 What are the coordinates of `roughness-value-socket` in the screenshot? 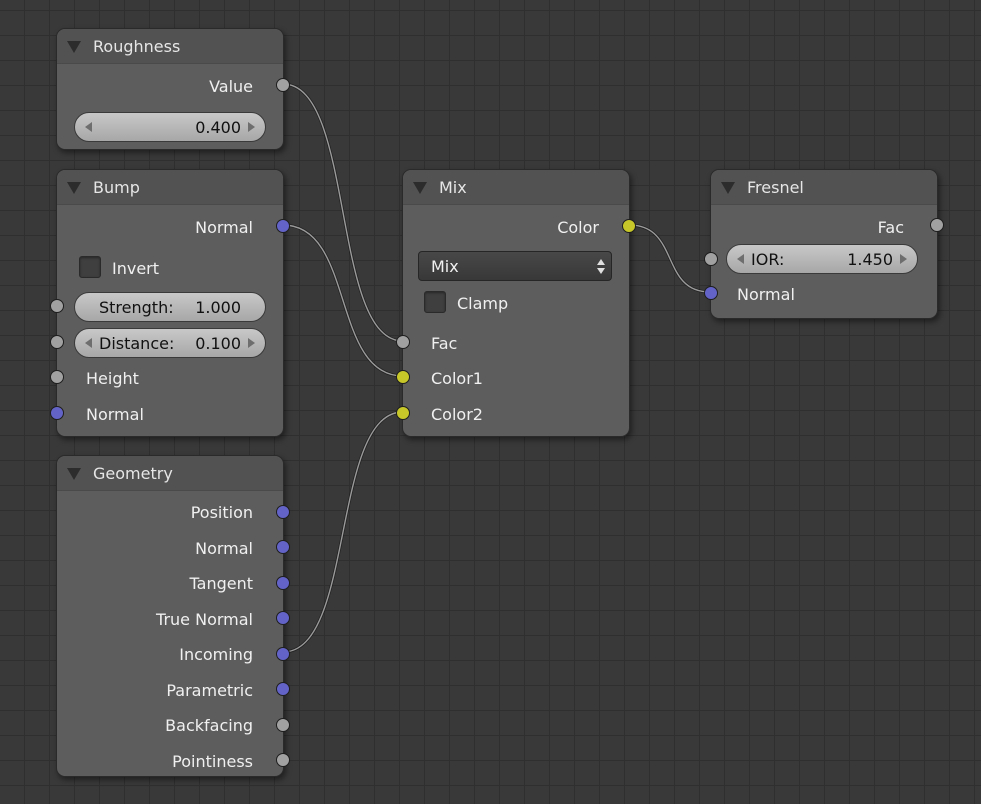 It's located at (283, 85).